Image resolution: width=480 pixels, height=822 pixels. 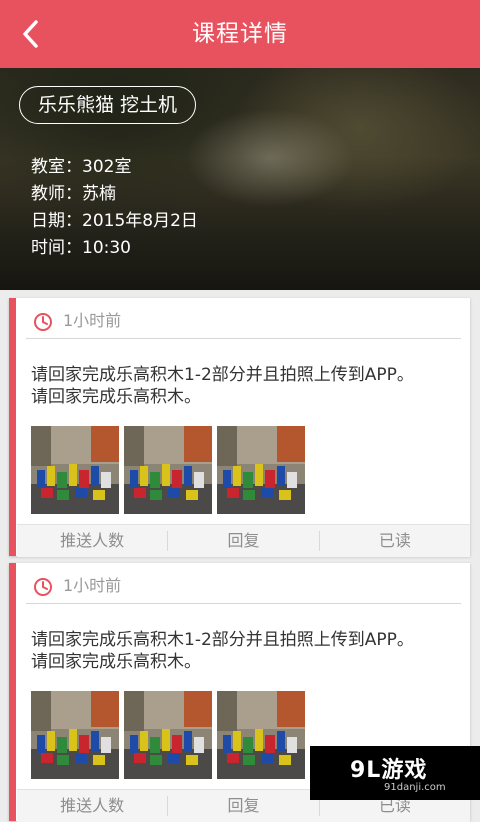 What do you see at coordinates (73, 194) in the screenshot?
I see `teacher-text: 教师：苏楠` at bounding box center [73, 194].